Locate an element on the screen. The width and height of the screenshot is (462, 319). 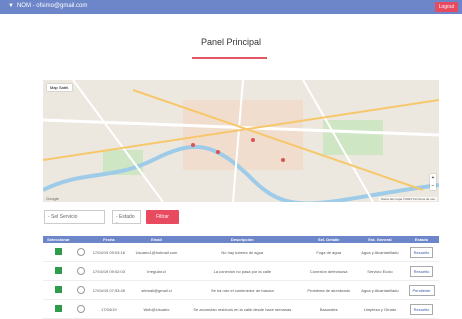
state-filter-select: - Estado - is located at coordinates (126, 218).